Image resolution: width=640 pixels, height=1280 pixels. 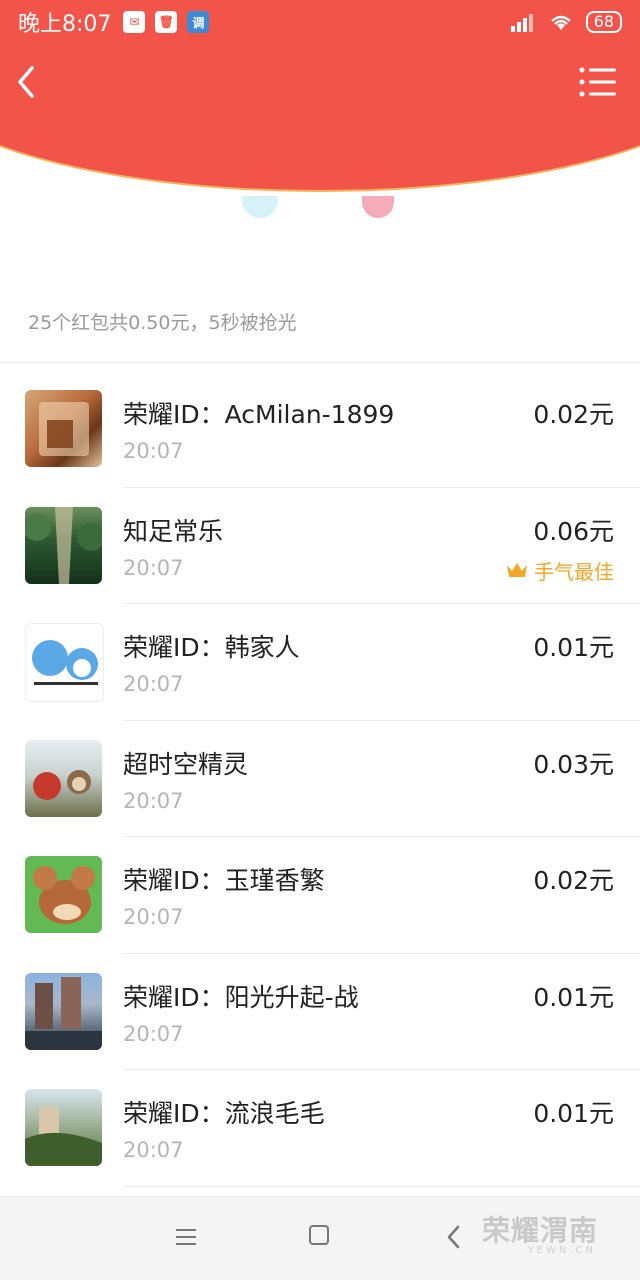 I want to click on top-navigation-bar, so click(x=320, y=82).